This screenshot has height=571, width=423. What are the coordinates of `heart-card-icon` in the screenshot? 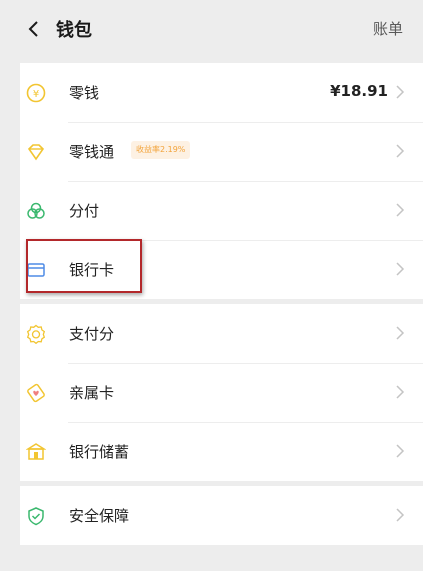 It's located at (36, 393).